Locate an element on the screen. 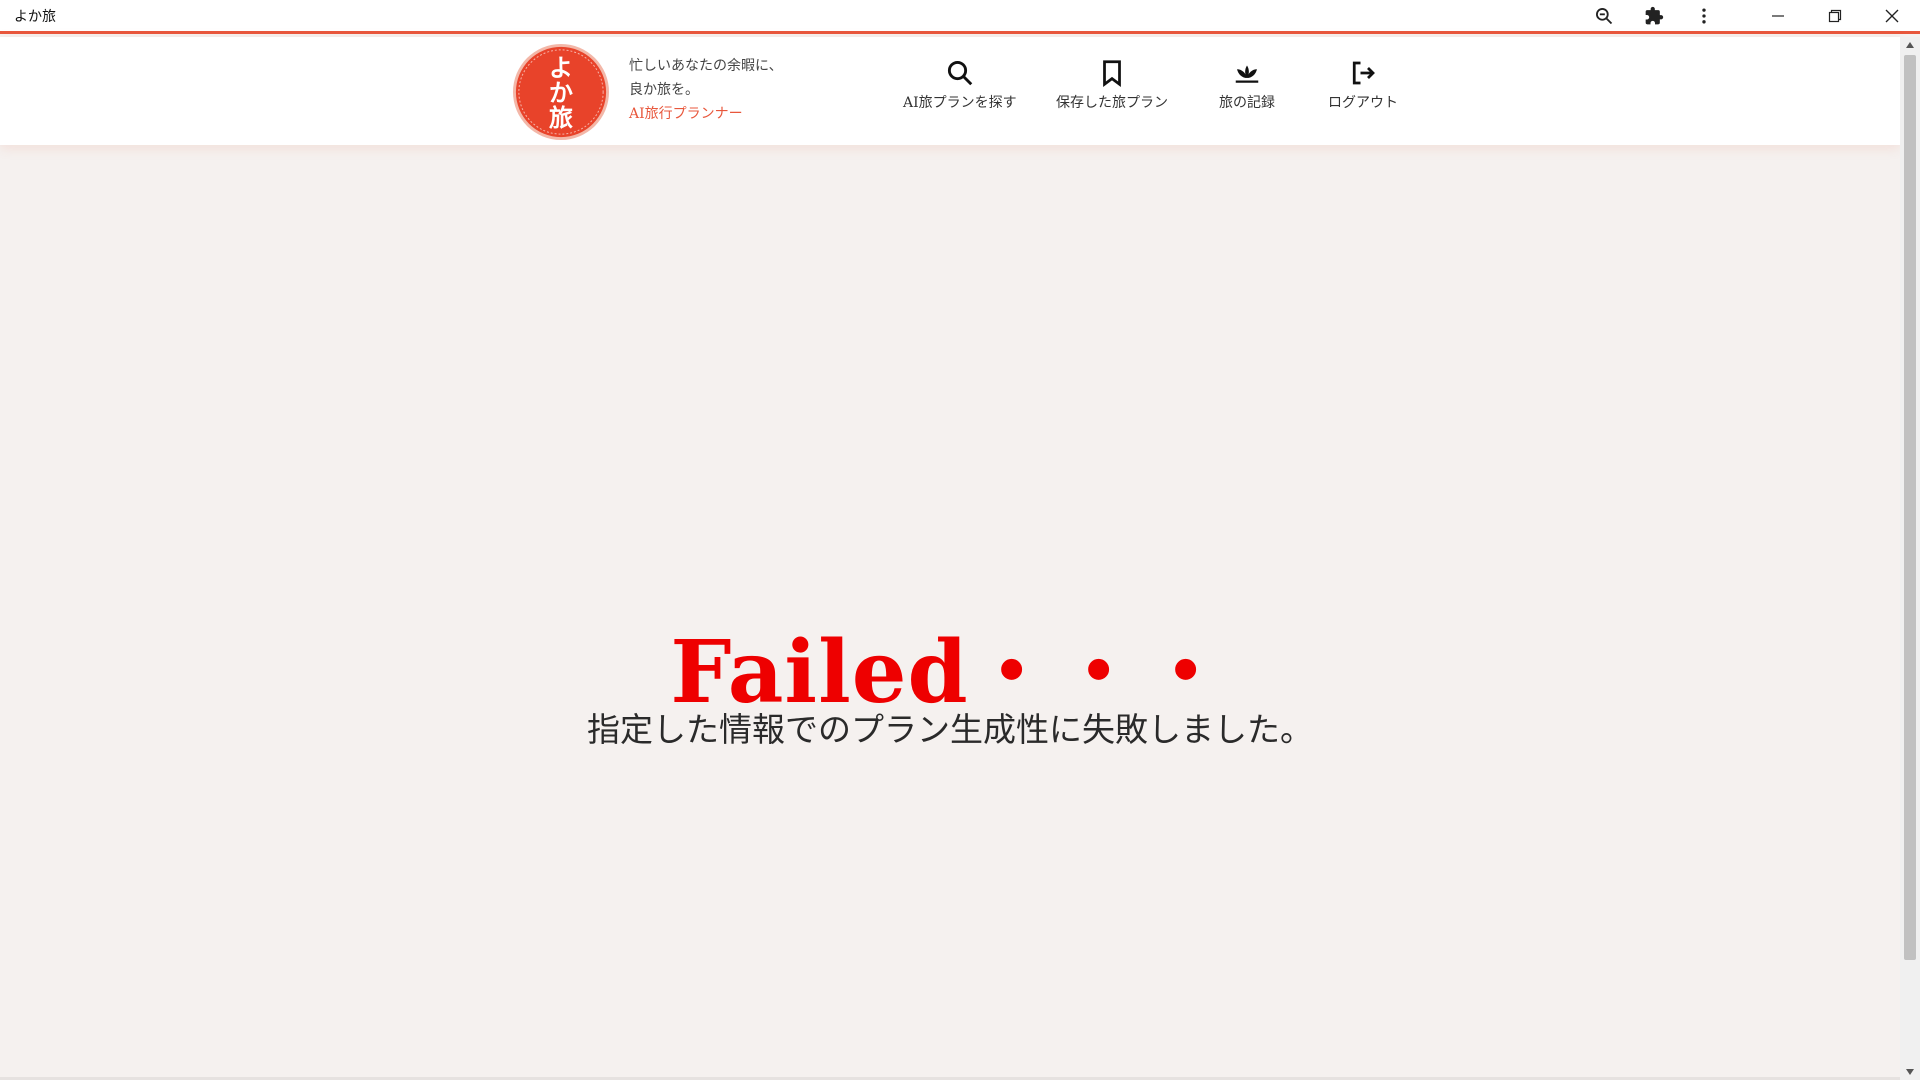  nav-search-plans: AI旅プランを探す is located at coordinates (960, 93).